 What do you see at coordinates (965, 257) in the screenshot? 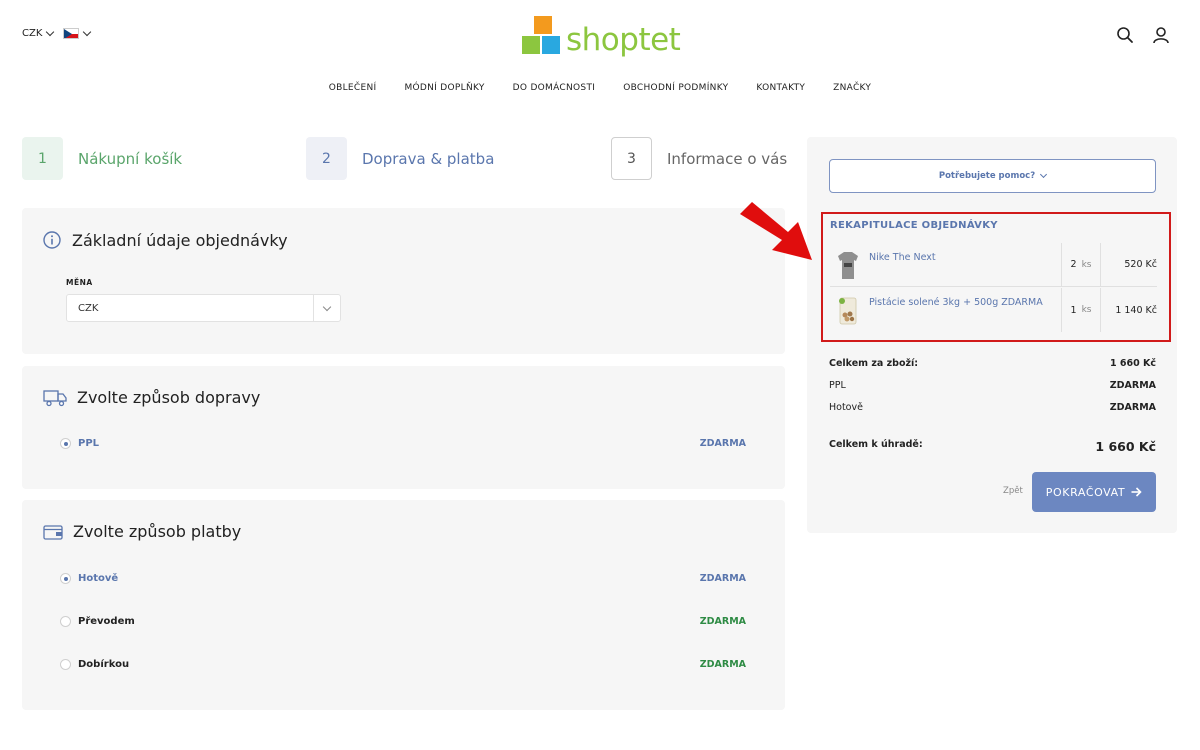
I see `product-name-link: Nike The Next` at bounding box center [965, 257].